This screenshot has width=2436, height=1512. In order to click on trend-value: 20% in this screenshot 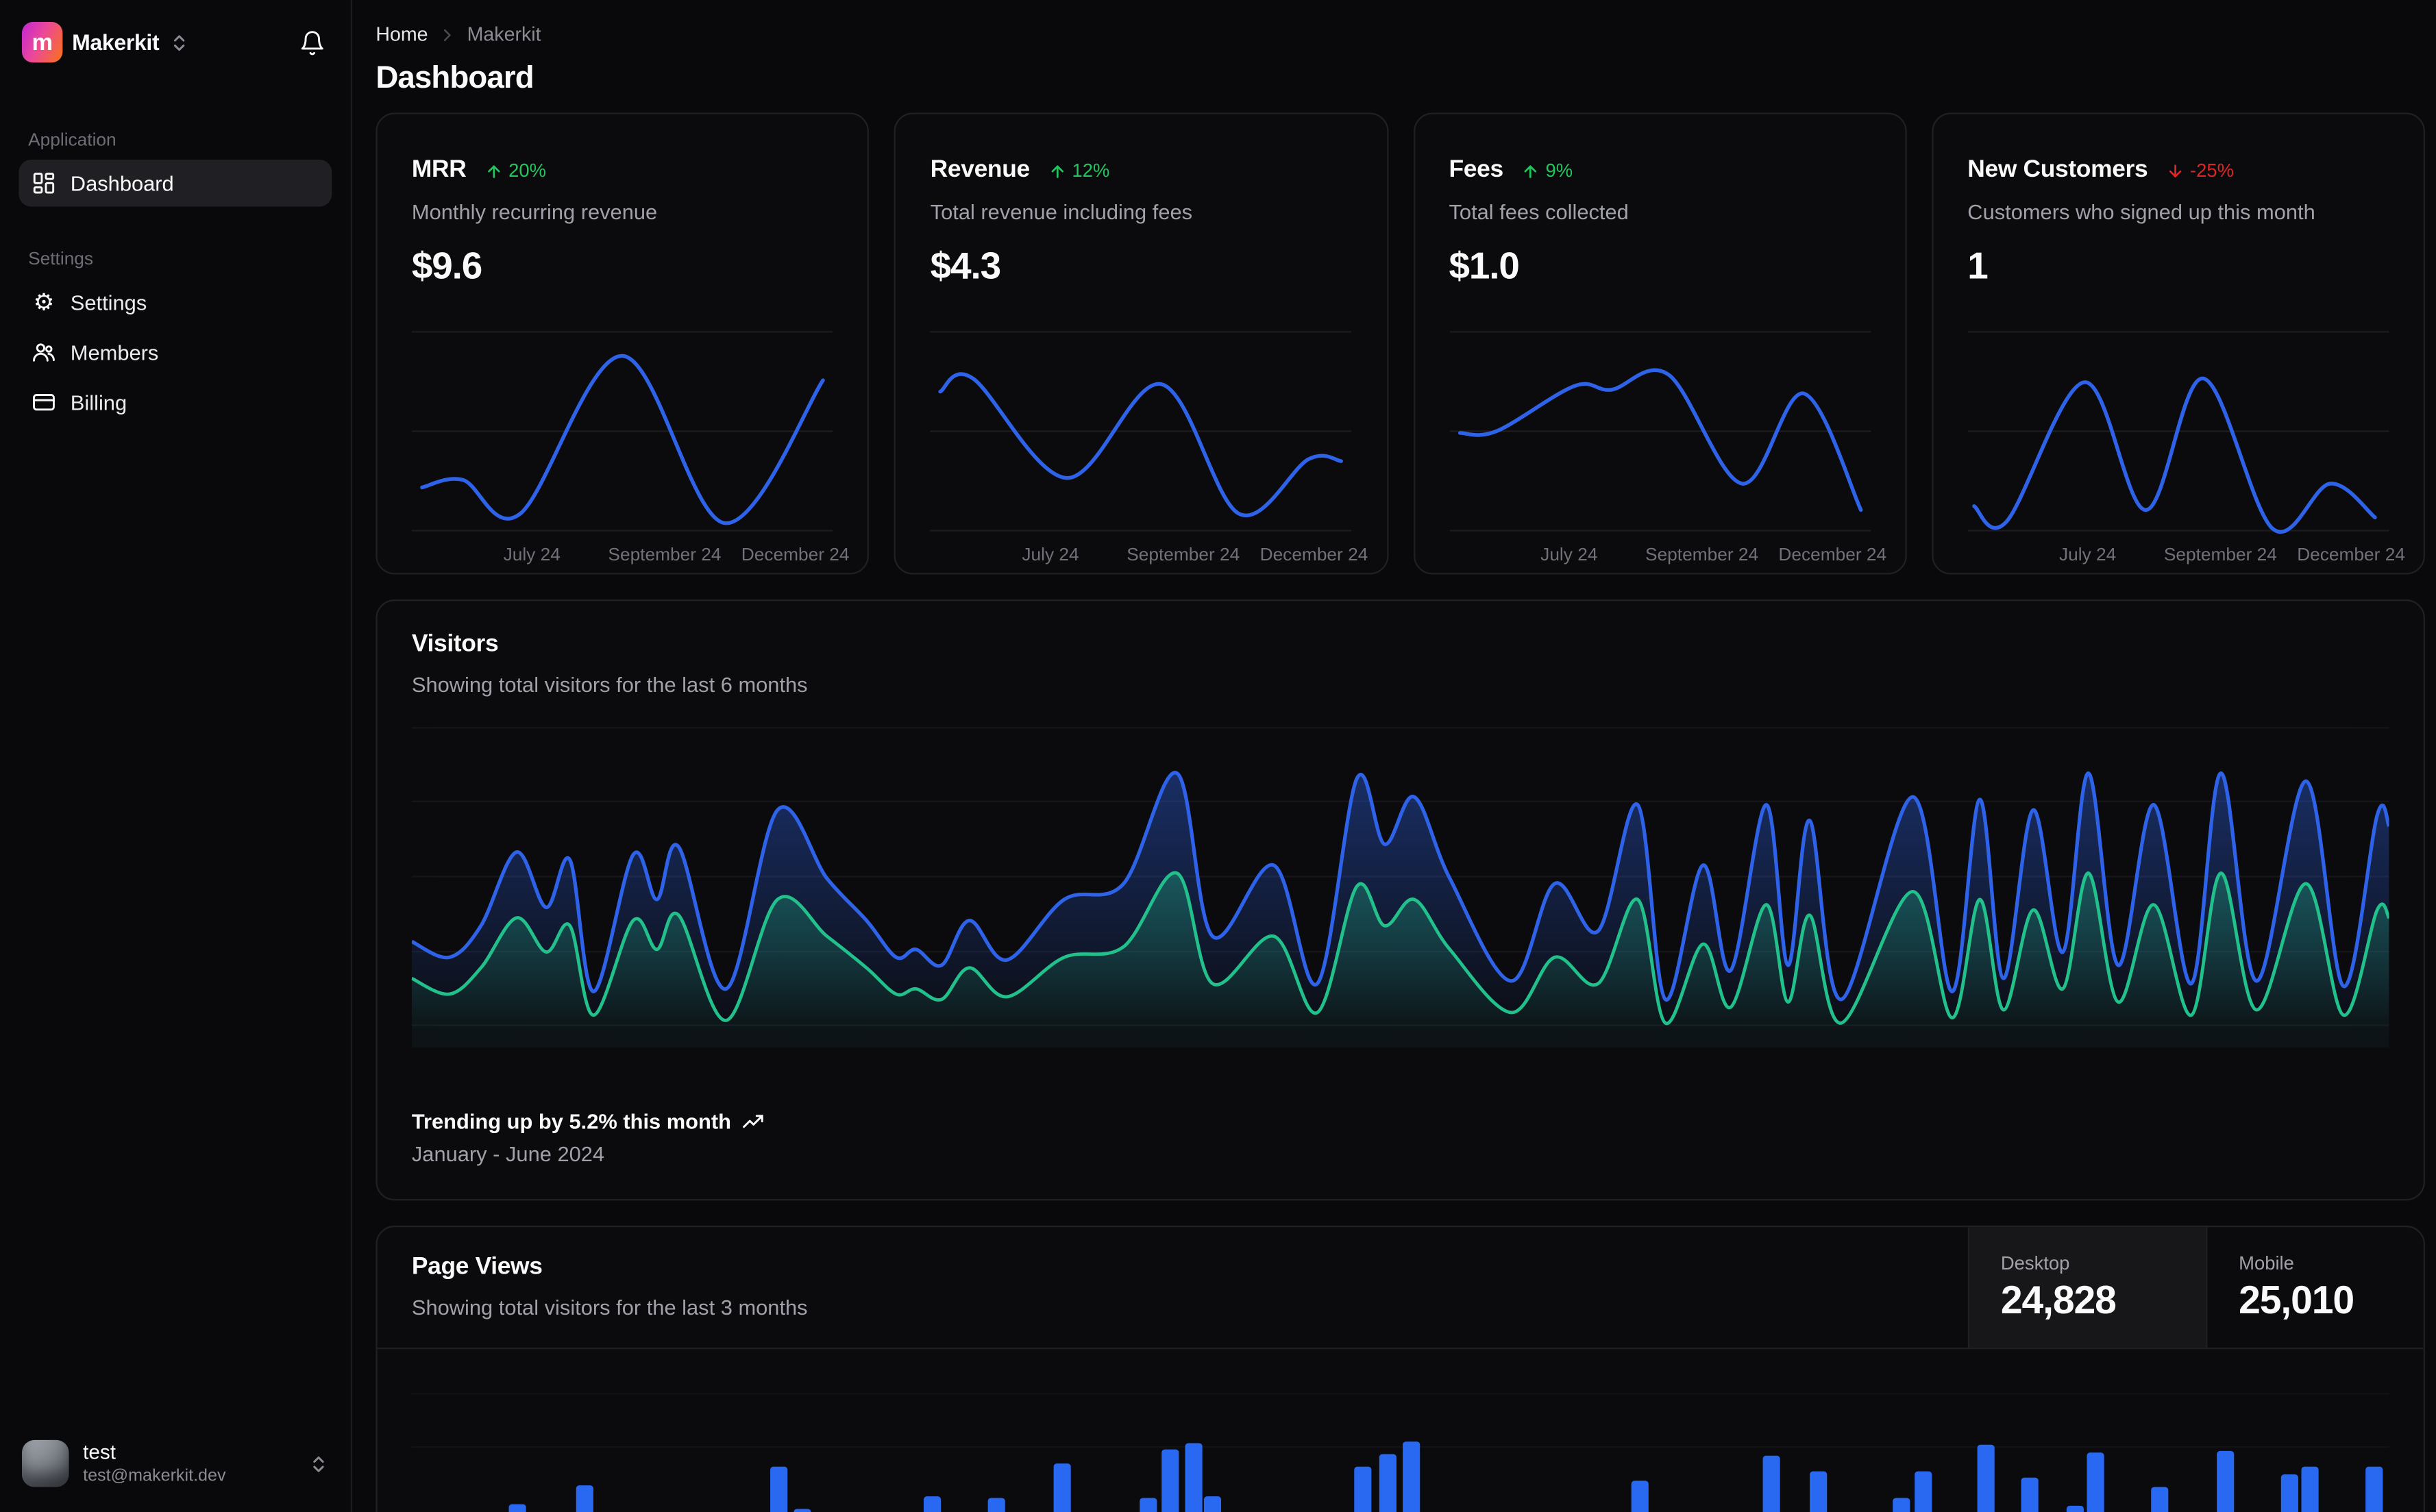, I will do `click(527, 171)`.